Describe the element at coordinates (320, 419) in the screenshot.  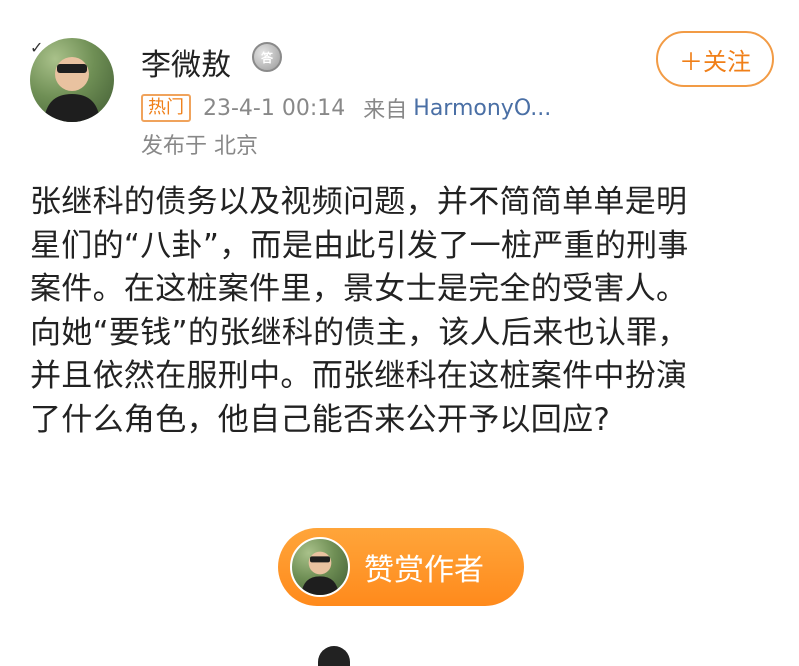
I see `post-line: 了什么角色，他自己能否来公开予以回应?` at that location.